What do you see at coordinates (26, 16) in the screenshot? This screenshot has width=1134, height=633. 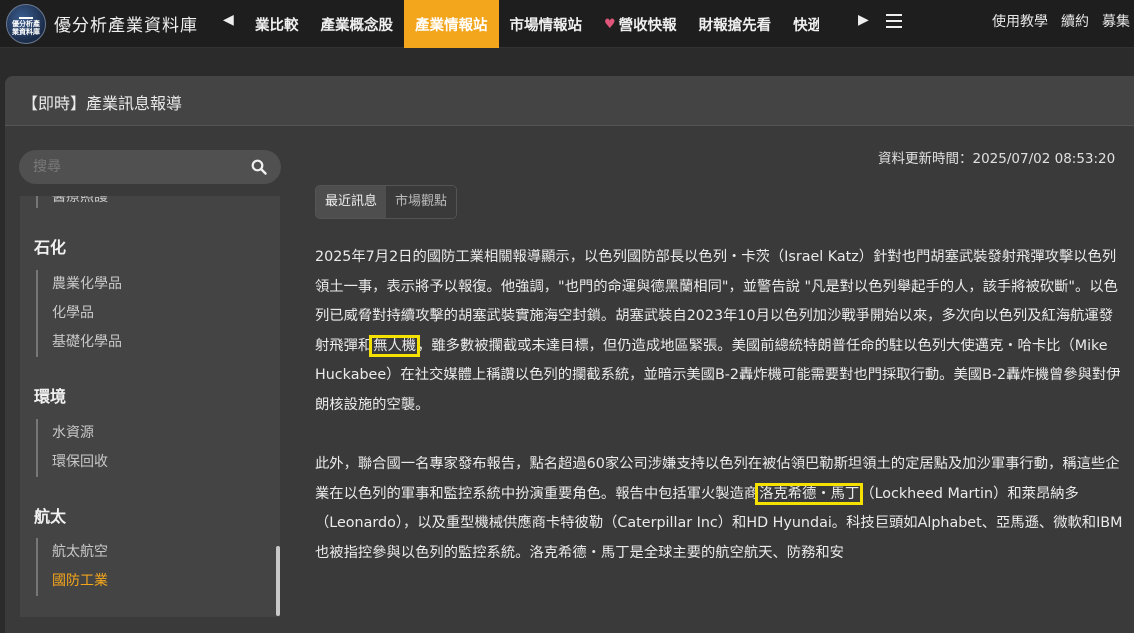 I see `logo-mark-icon` at bounding box center [26, 16].